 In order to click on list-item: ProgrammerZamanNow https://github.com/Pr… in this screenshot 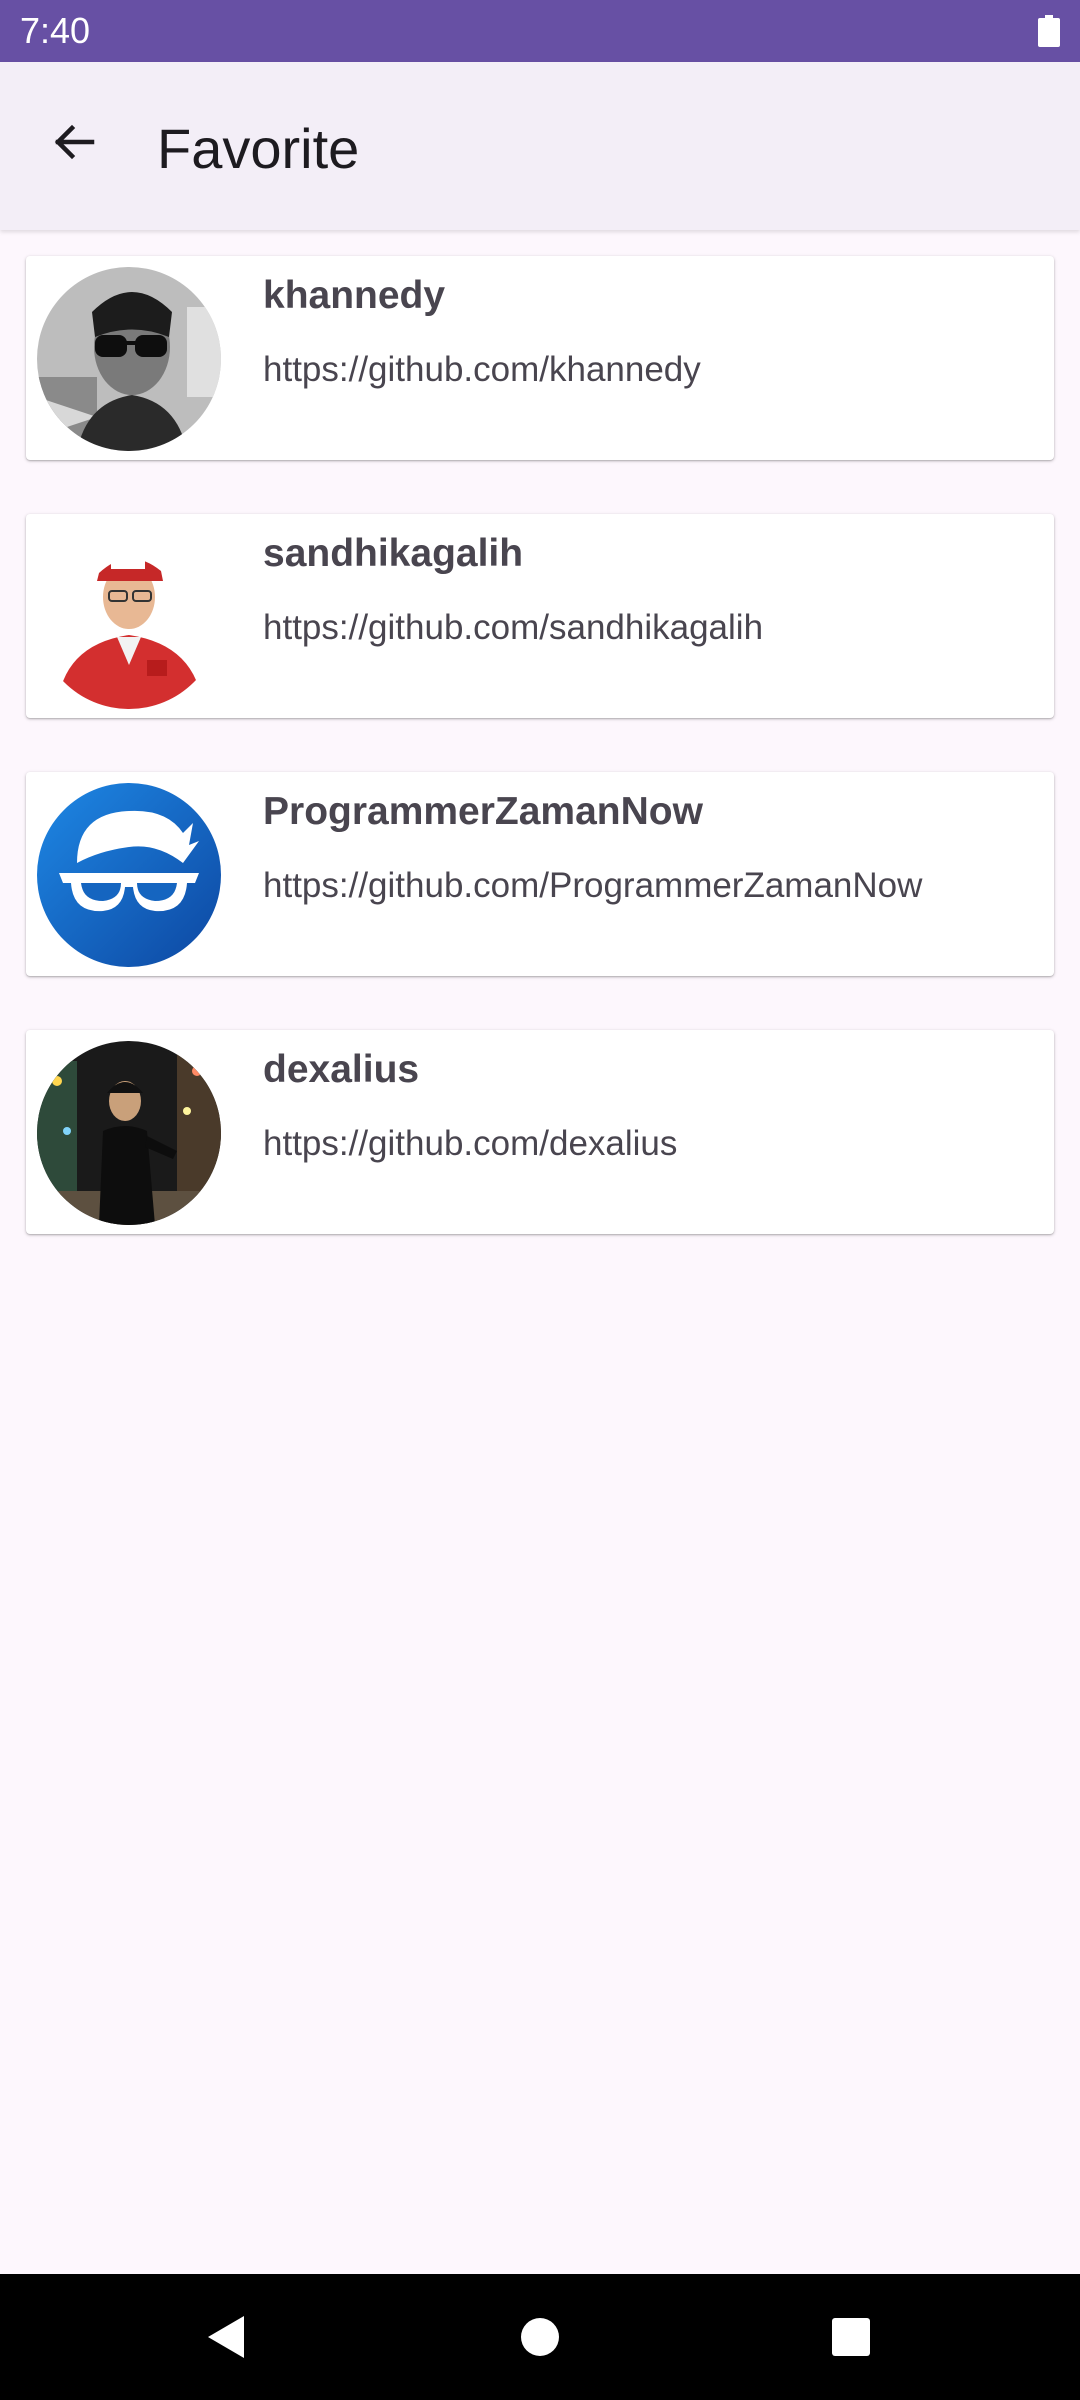, I will do `click(540, 874)`.